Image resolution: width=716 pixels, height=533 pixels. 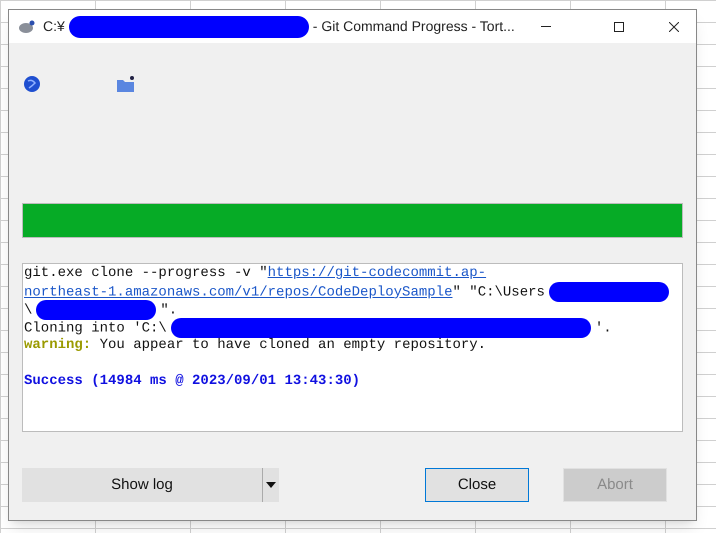 I want to click on log-line: git.exe clone --progress -v "https://git-codecommit.ap-, so click(x=256, y=273).